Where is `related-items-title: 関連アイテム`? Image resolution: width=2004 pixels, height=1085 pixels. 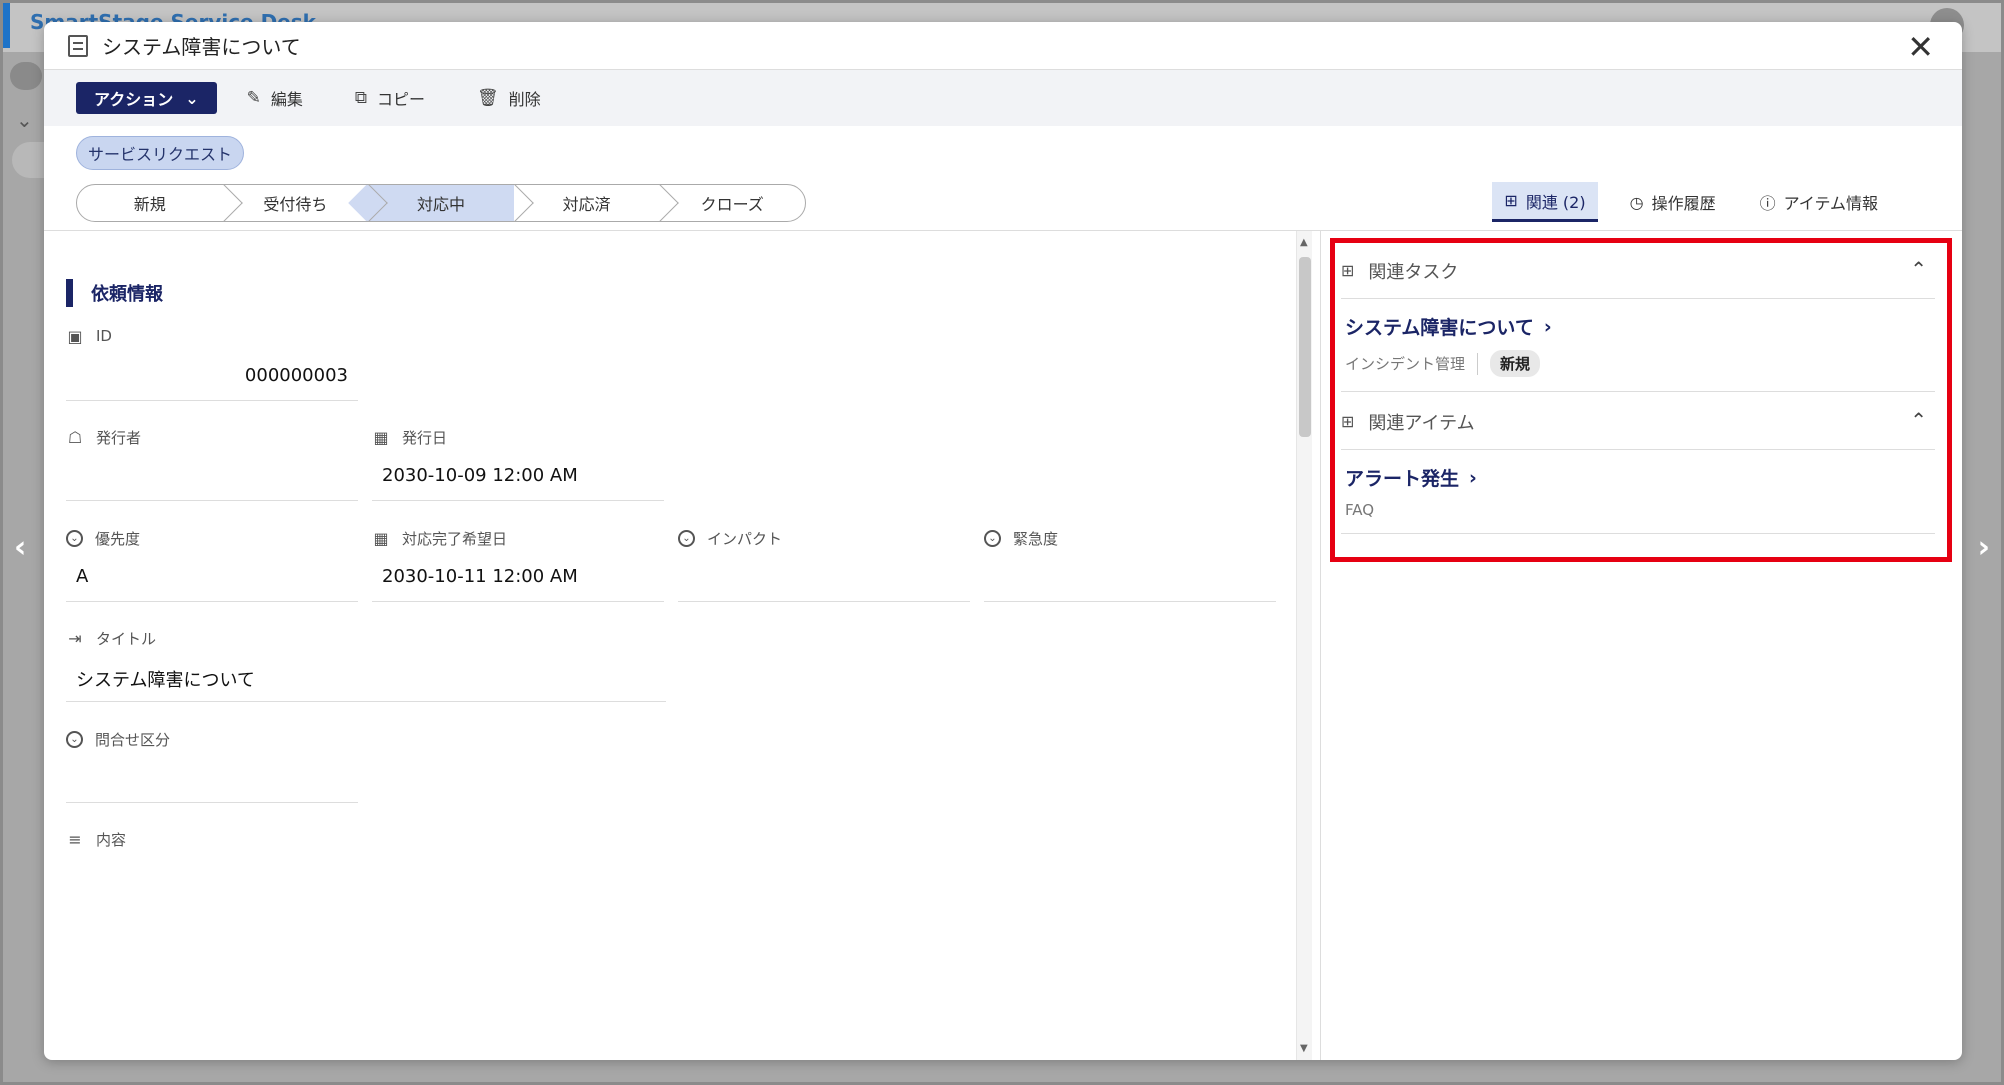 related-items-title: 関連アイテム is located at coordinates (1421, 423).